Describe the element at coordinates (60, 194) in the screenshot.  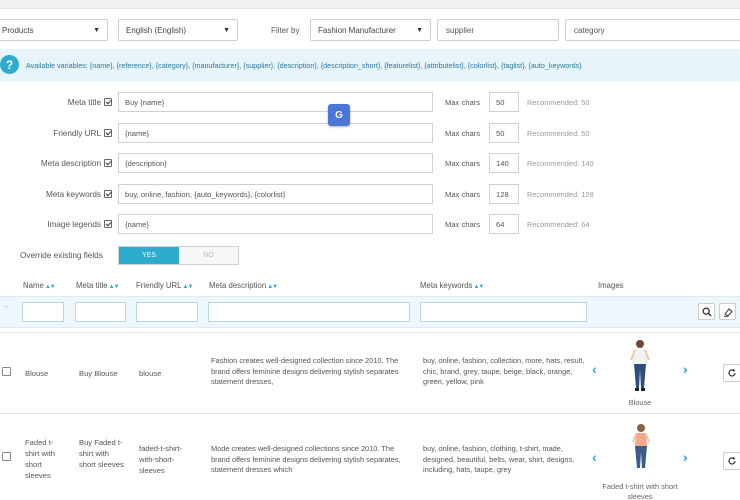
I see `meta-field-label: Meta keywords` at that location.